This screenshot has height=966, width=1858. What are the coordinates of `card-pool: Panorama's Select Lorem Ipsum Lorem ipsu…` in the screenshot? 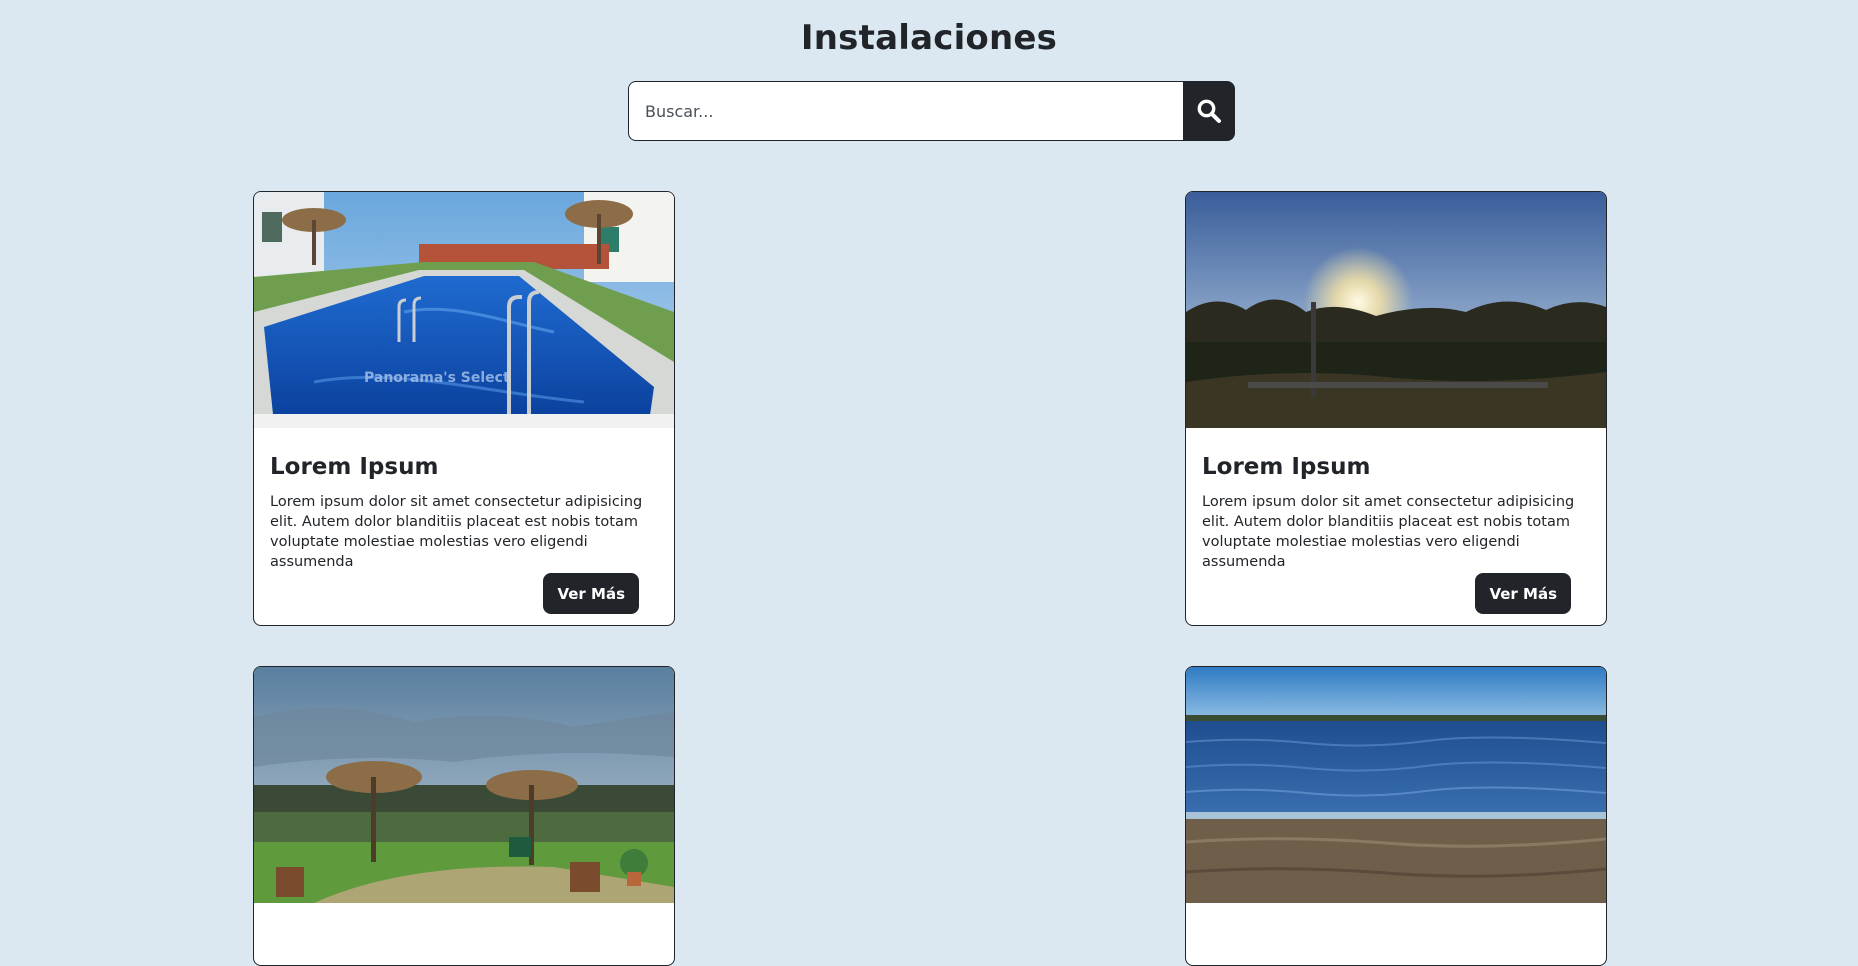 It's located at (464, 408).